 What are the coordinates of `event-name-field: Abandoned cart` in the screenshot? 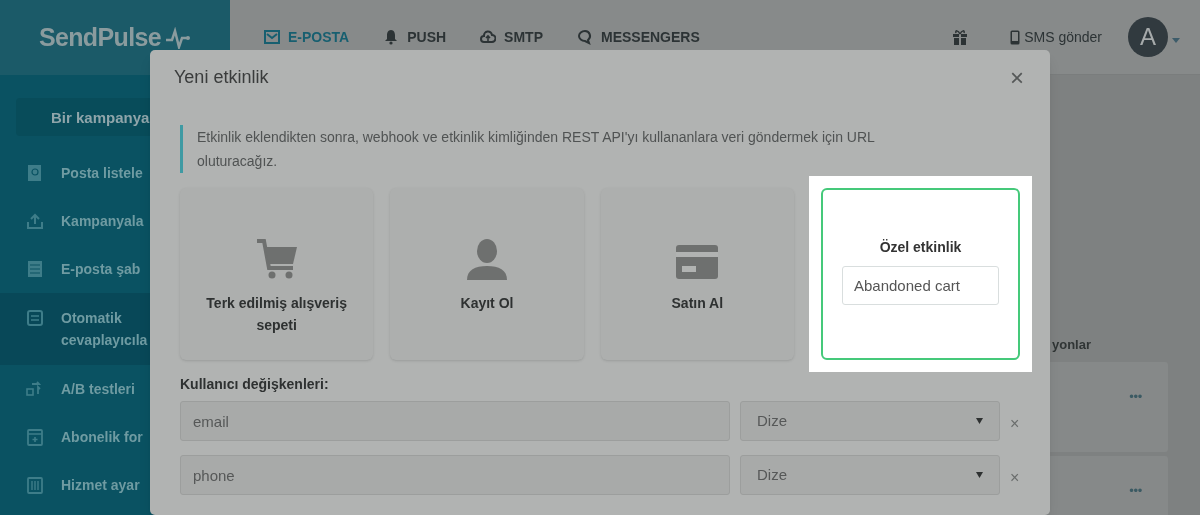 It's located at (920, 285).